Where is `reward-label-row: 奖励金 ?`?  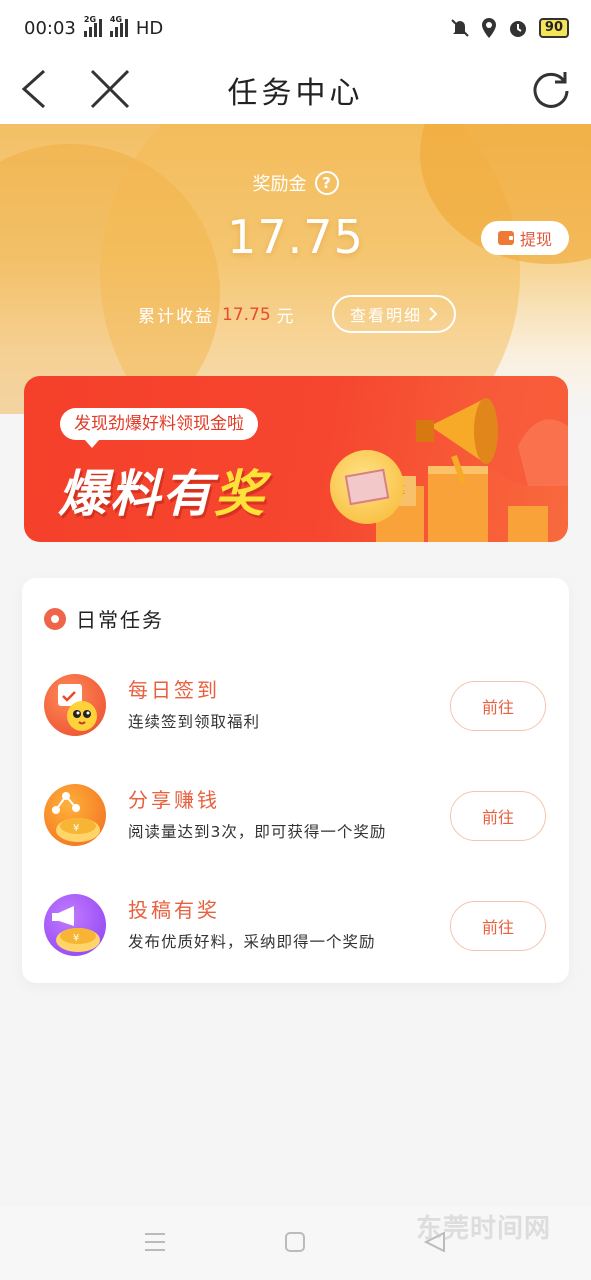
reward-label-row: 奖励金 ? is located at coordinates (295, 183).